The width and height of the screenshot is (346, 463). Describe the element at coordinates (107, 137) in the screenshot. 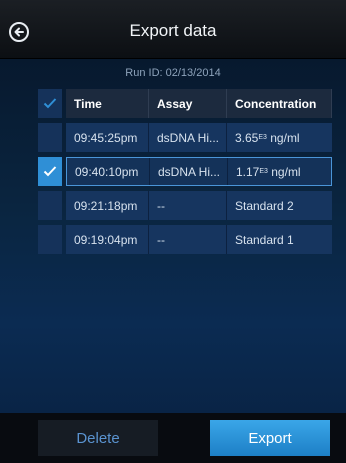

I see `time-cell: 09:45:25pm` at that location.